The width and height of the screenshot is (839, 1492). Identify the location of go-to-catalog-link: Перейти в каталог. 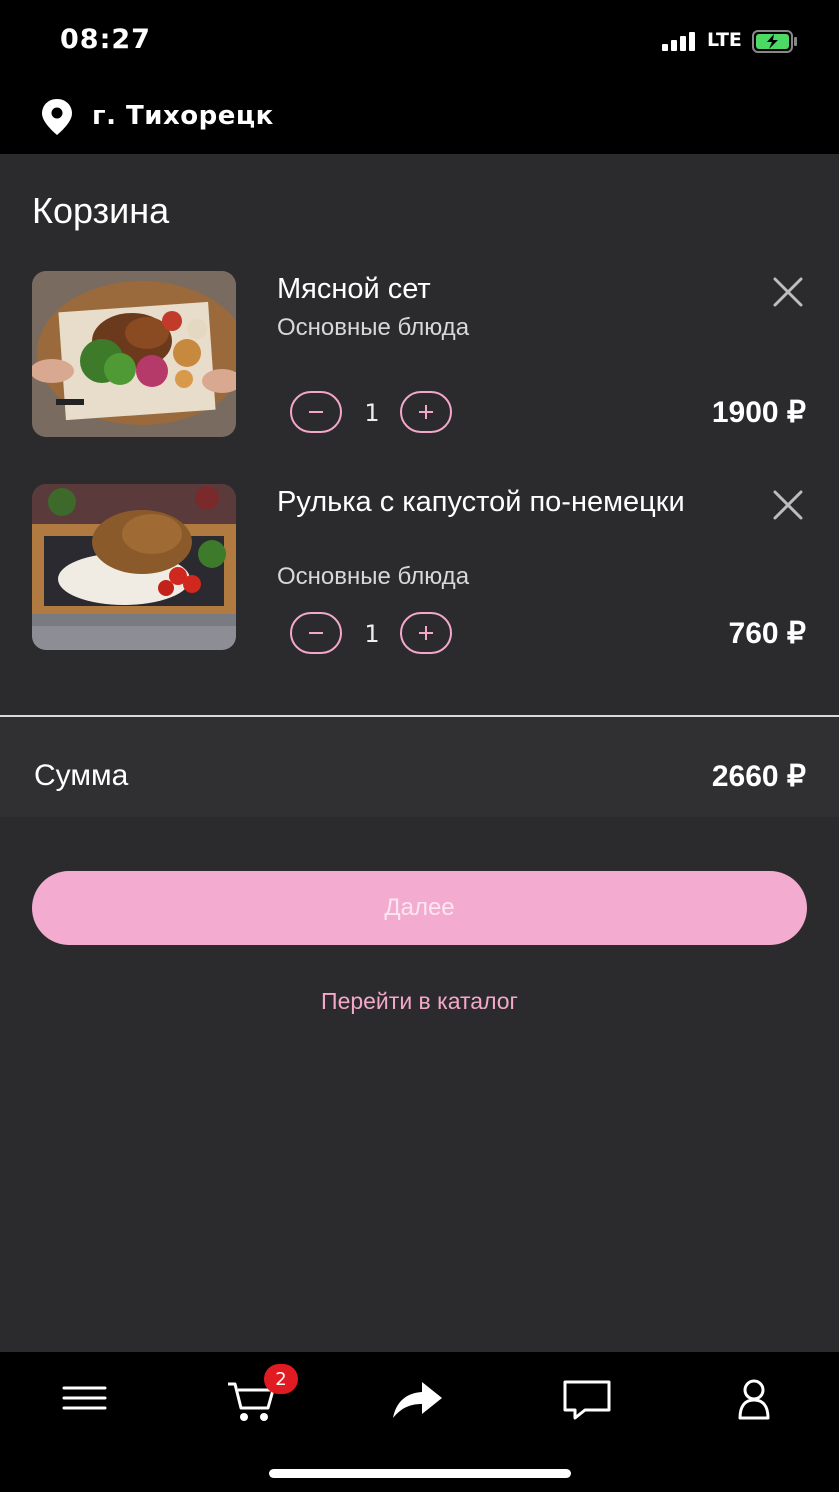
(419, 1001).